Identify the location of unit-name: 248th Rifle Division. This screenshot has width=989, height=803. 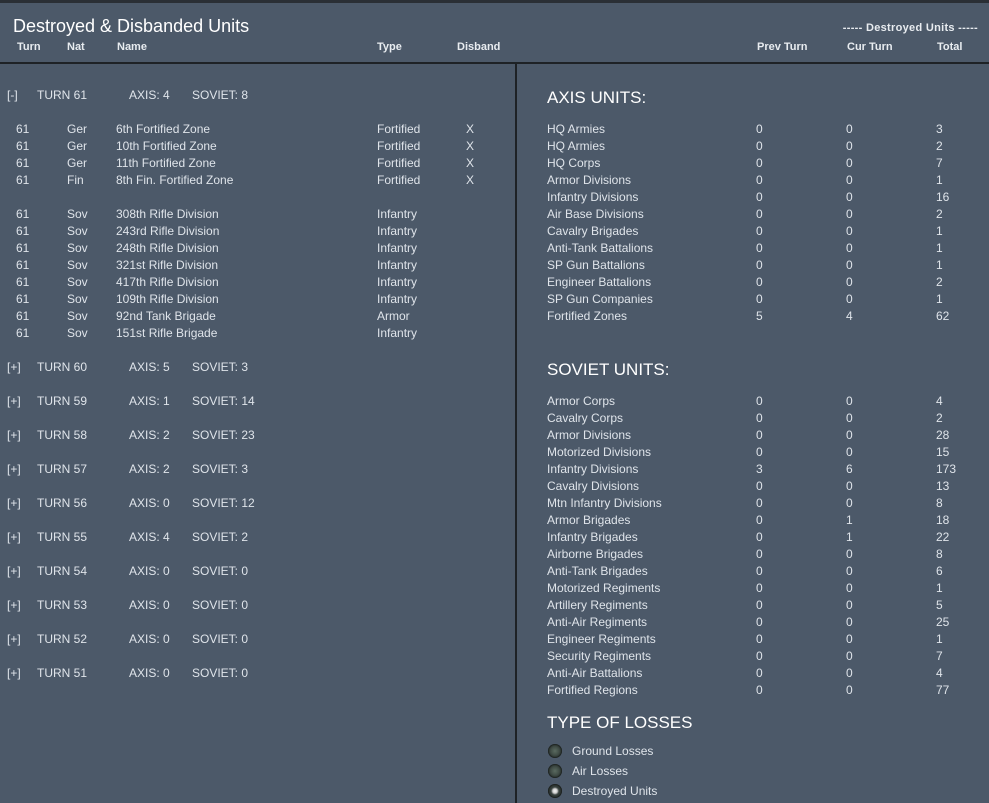
(167, 248).